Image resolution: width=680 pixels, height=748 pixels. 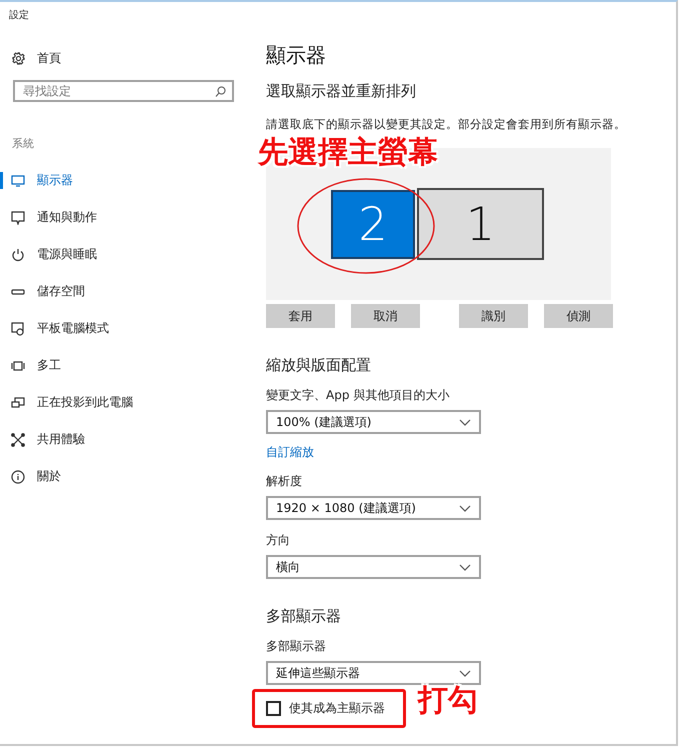 I want to click on sidebar-item: 共用體驗, so click(x=125, y=439).